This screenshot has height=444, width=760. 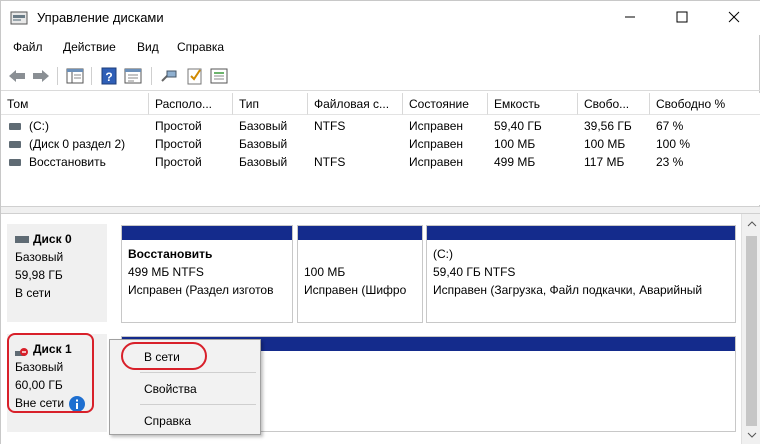 I want to click on volume-name: (Диск 0 раздел 2), so click(x=77, y=144).